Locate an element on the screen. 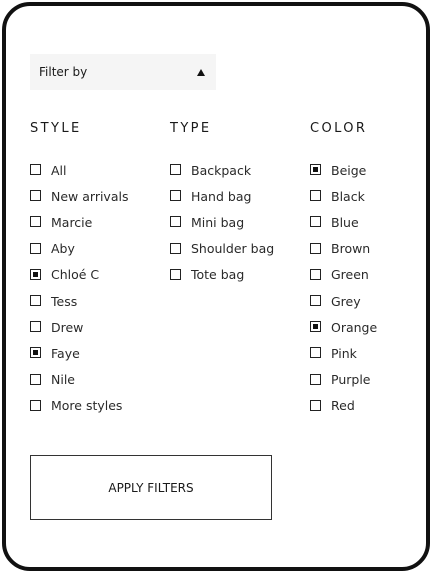 The image size is (430, 571). style-option-label: All is located at coordinates (59, 170).